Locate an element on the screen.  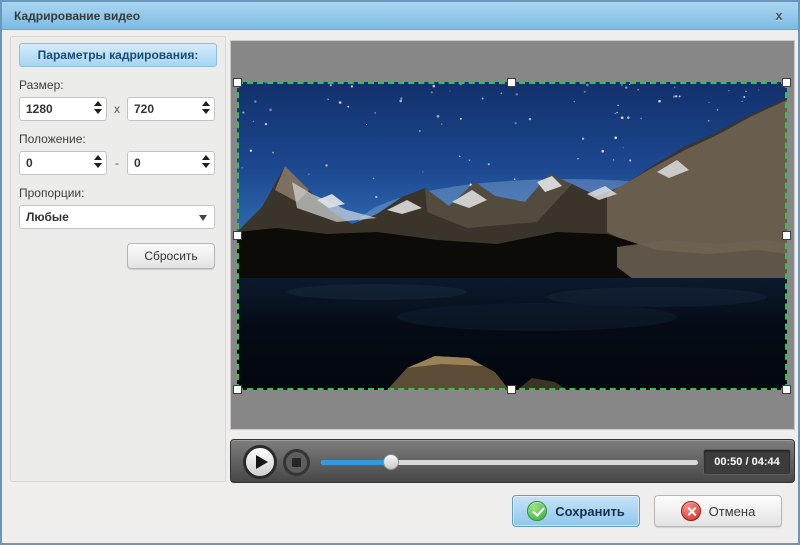
time-display: 00:50 / 04:44 is located at coordinates (747, 462).